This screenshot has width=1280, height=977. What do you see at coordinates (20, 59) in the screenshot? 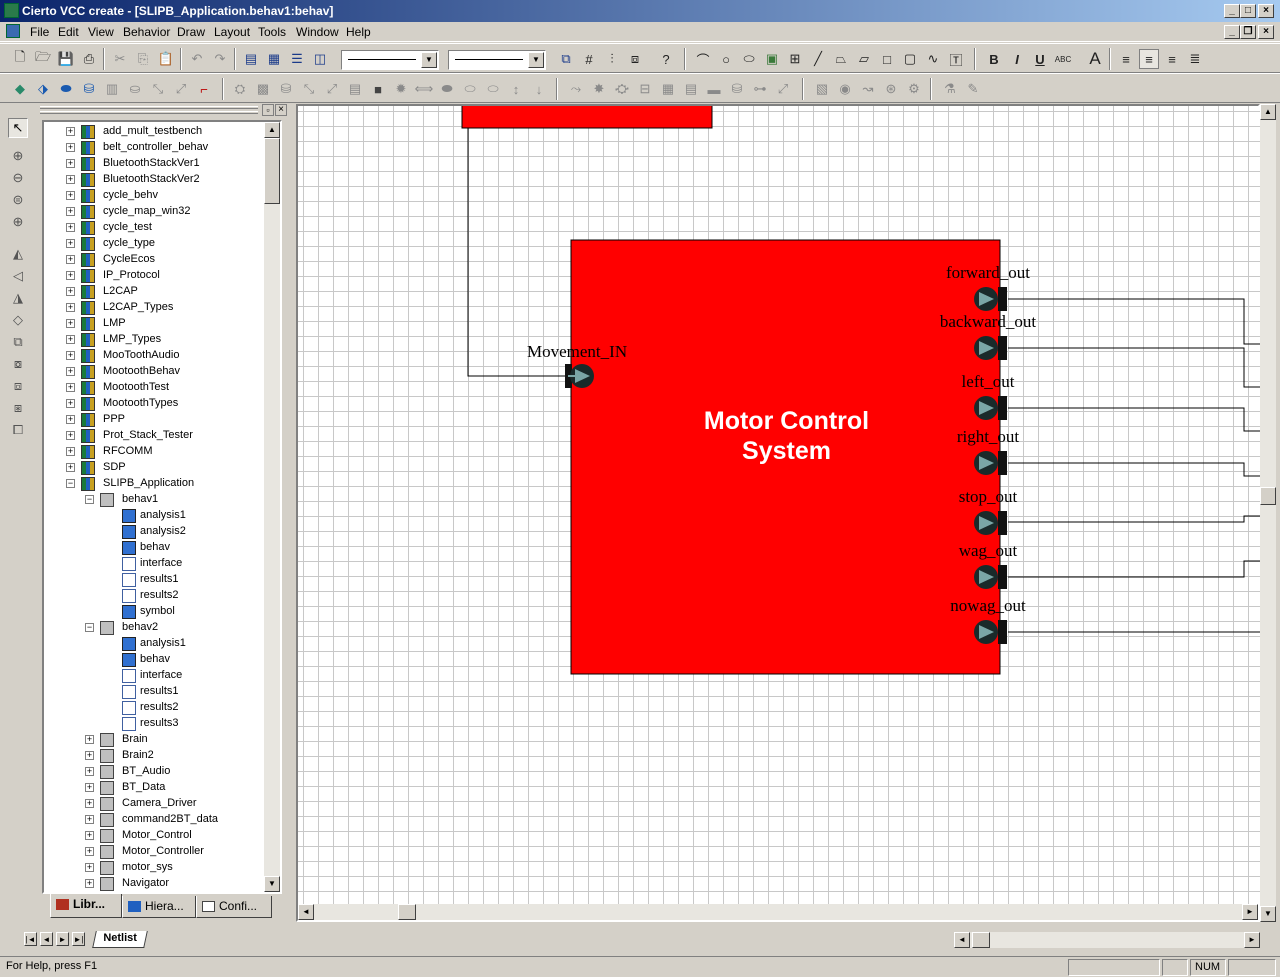
I see `new-file-icon: 🗋` at bounding box center [20, 59].